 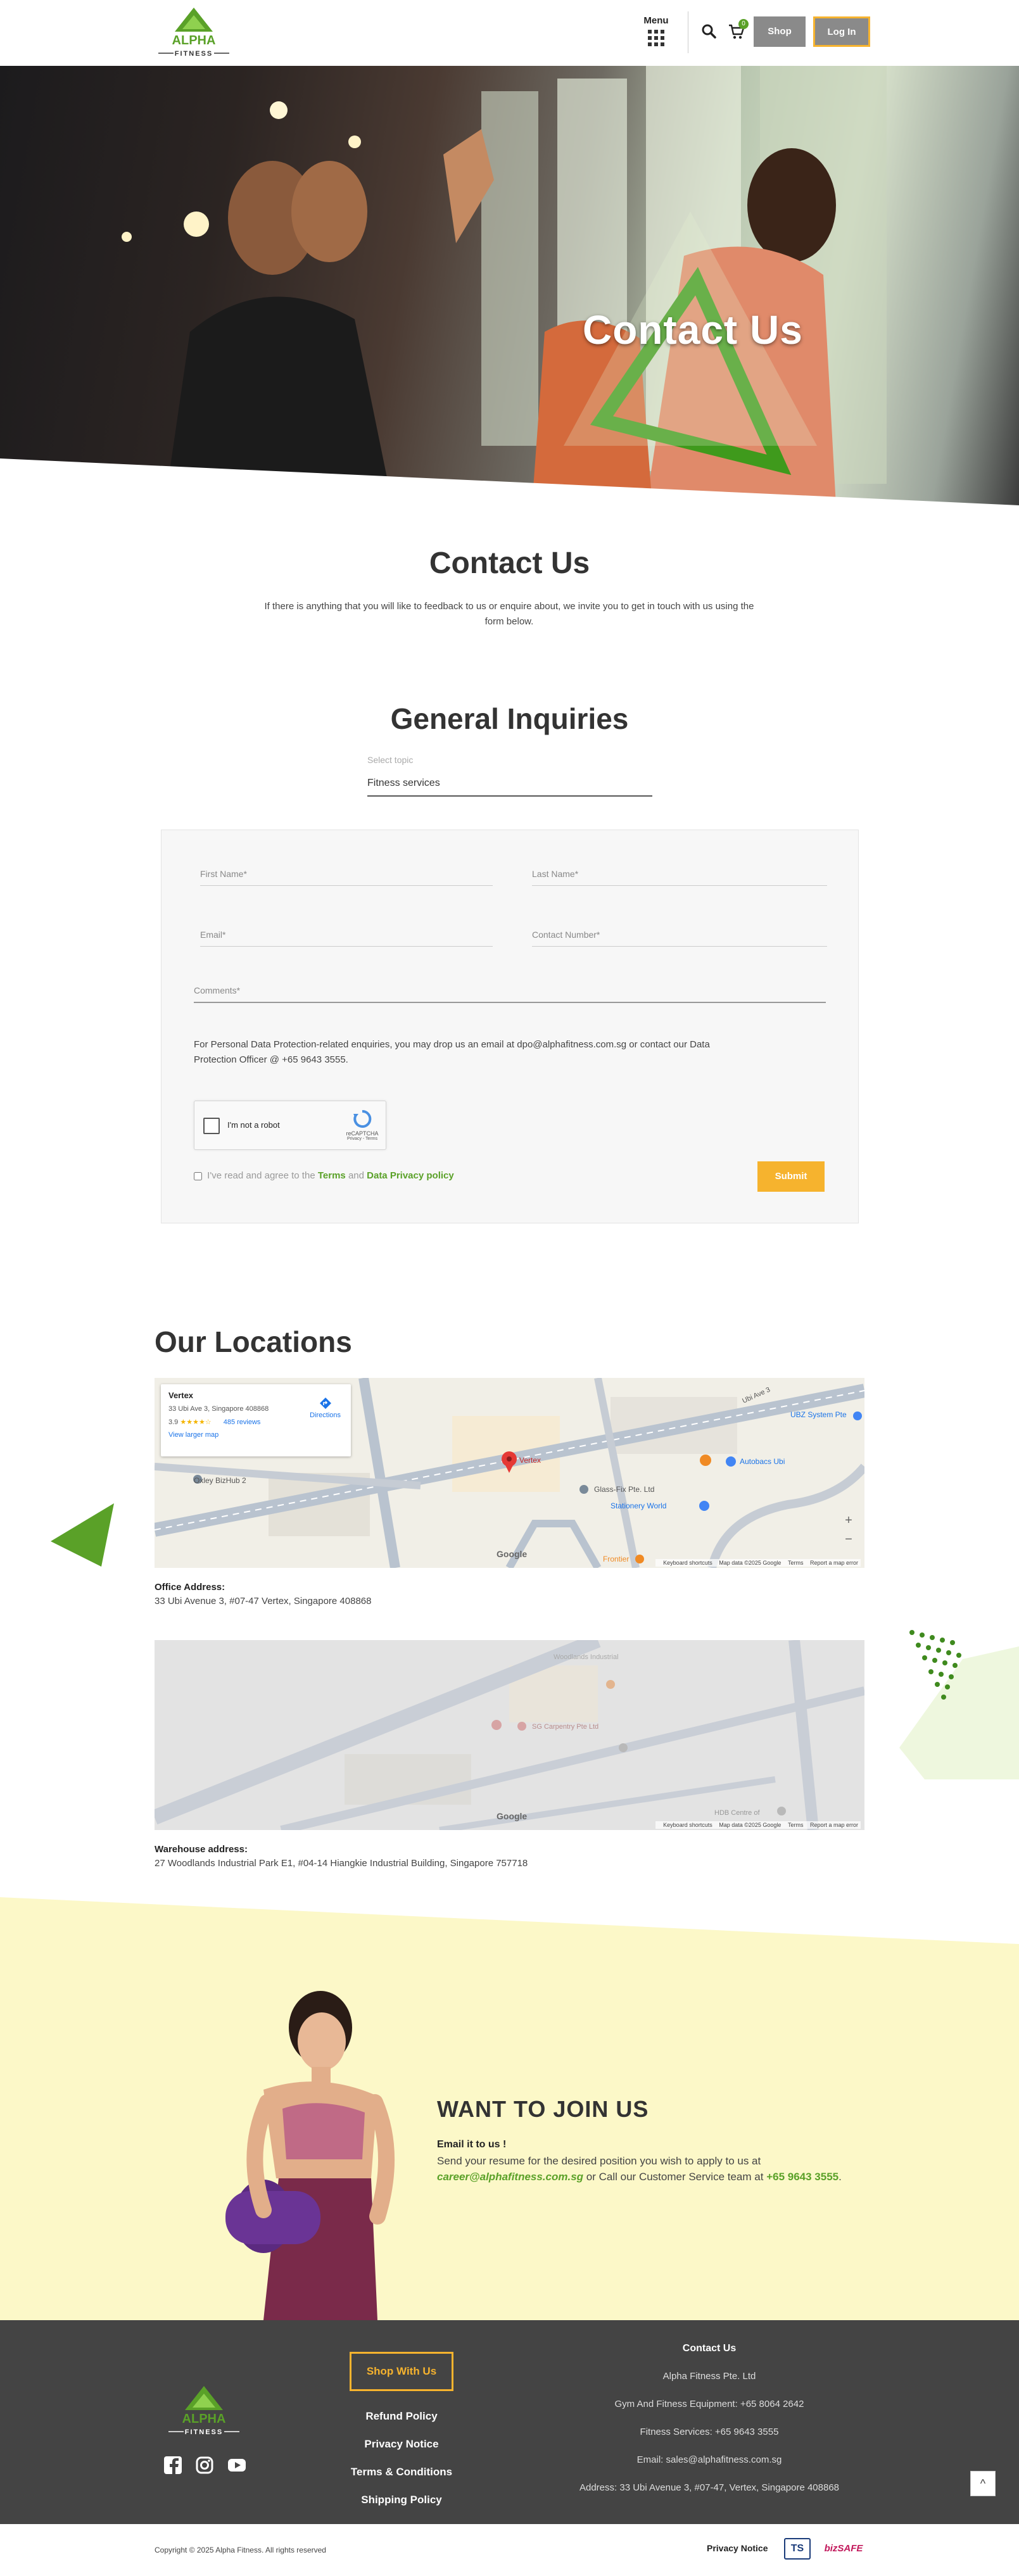 I want to click on terms-conditions-link: Terms & Conditions, so click(x=401, y=2472).